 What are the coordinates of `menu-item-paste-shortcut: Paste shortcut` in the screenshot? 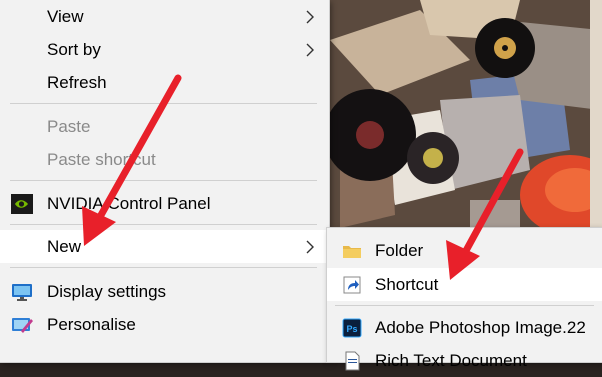 It's located at (164, 159).